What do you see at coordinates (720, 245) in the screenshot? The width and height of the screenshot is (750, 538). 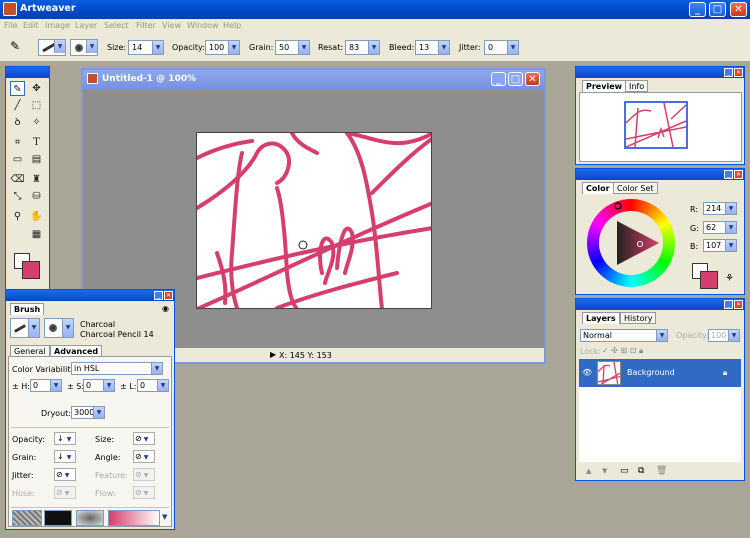 I see `b-input: 107 ▼` at bounding box center [720, 245].